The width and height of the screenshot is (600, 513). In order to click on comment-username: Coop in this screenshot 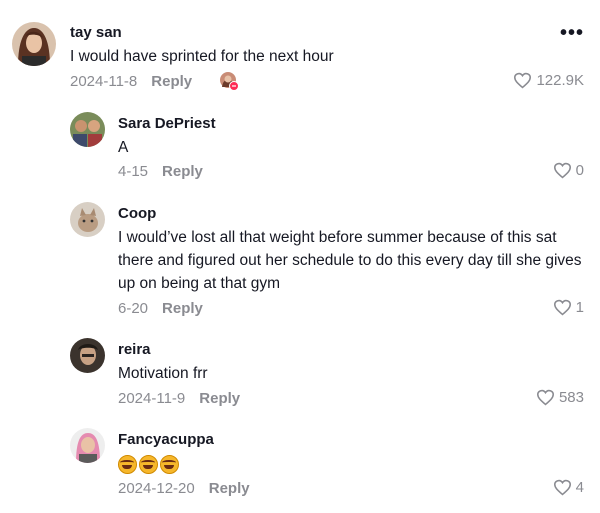, I will do `click(137, 214)`.